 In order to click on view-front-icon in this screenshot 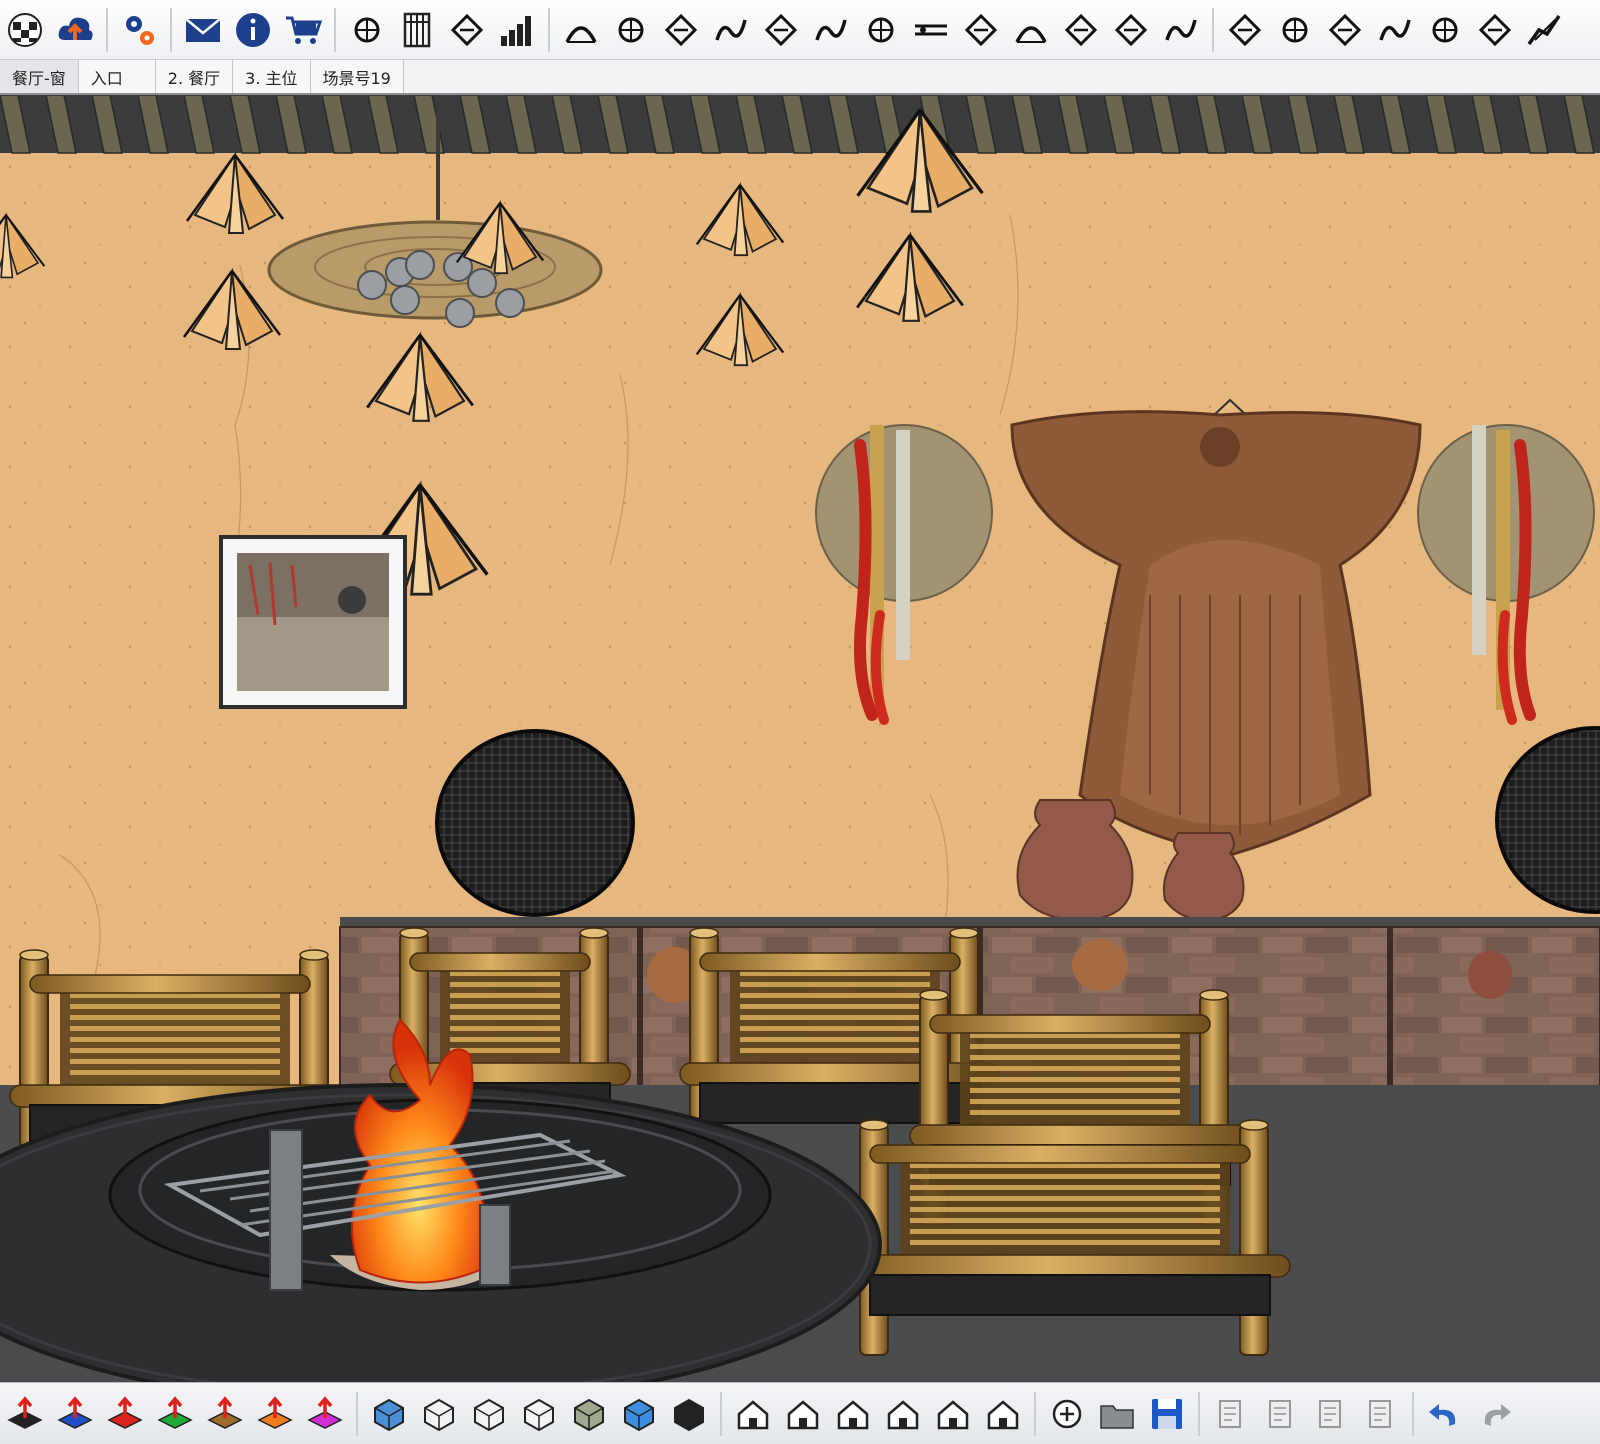, I will do `click(853, 1414)`.